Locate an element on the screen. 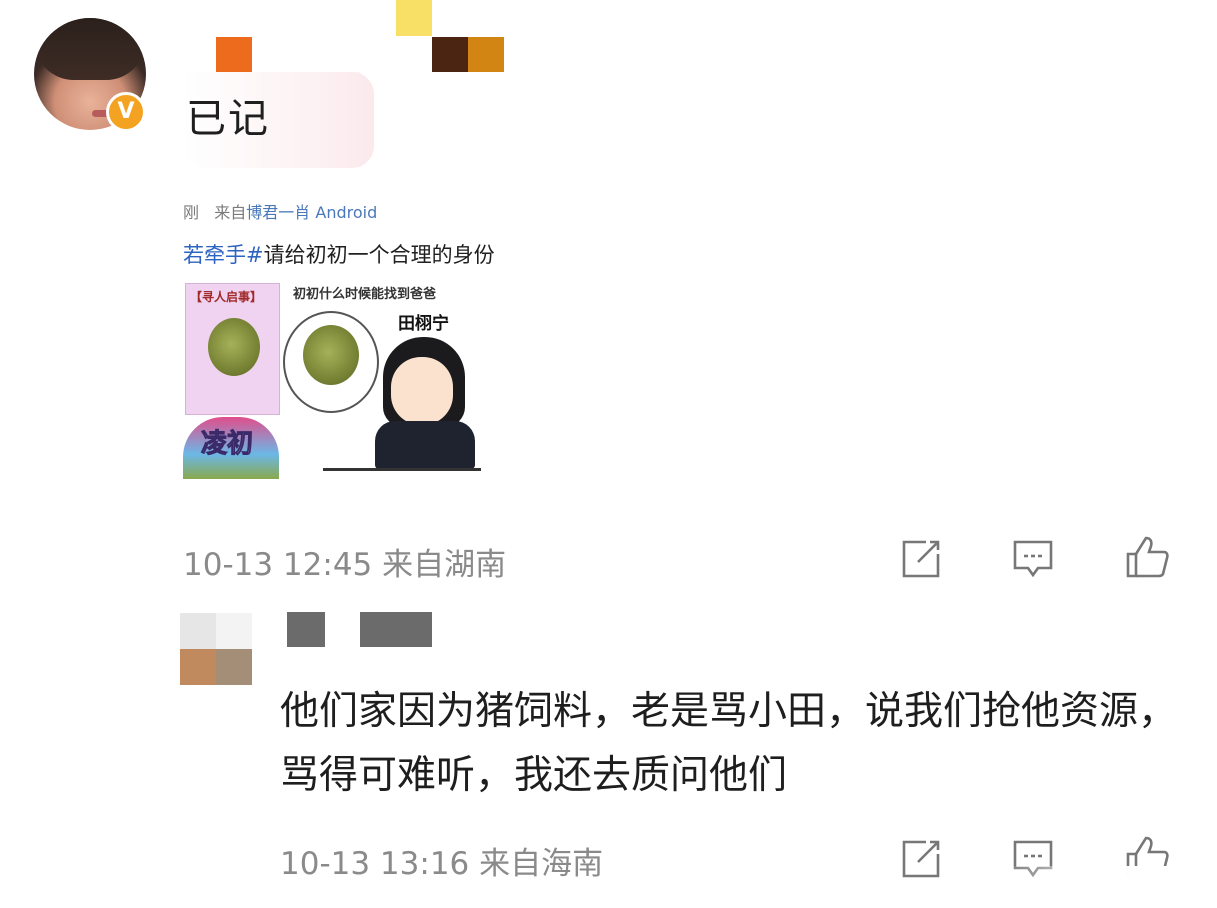  reply-location: 来自海南 is located at coordinates (541, 864).